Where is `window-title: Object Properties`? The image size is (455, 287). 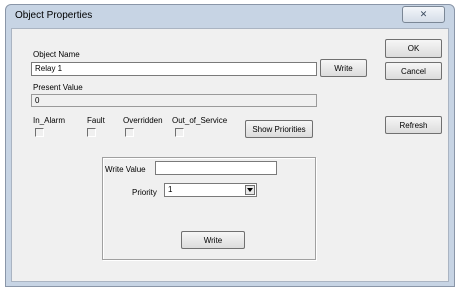
window-title: Object Properties is located at coordinates (54, 15).